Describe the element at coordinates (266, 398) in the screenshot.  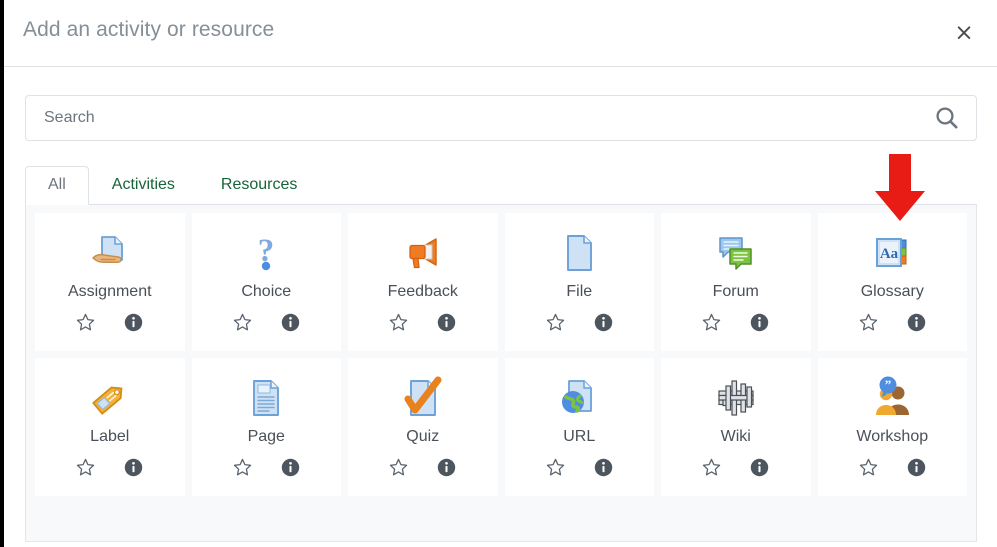
I see `page-icon` at that location.